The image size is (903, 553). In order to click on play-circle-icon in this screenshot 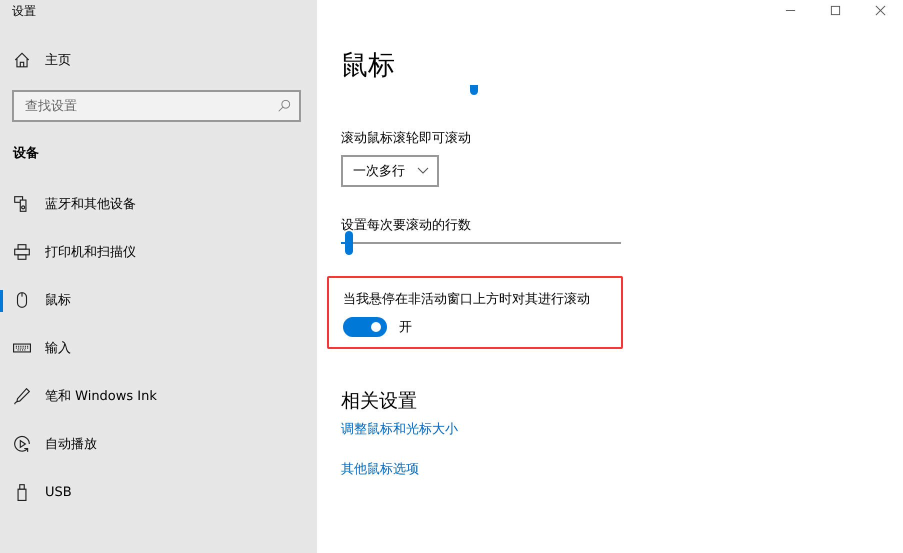, I will do `click(22, 444)`.